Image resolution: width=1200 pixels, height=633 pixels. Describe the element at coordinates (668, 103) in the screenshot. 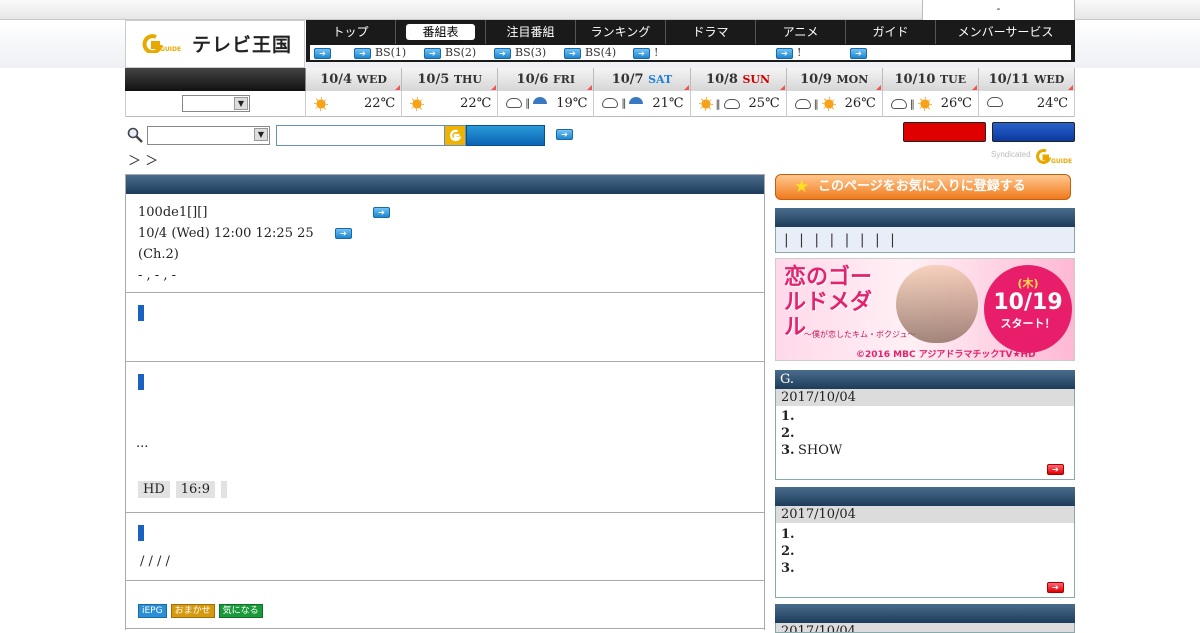

I see `weather-temp: 21℃` at that location.